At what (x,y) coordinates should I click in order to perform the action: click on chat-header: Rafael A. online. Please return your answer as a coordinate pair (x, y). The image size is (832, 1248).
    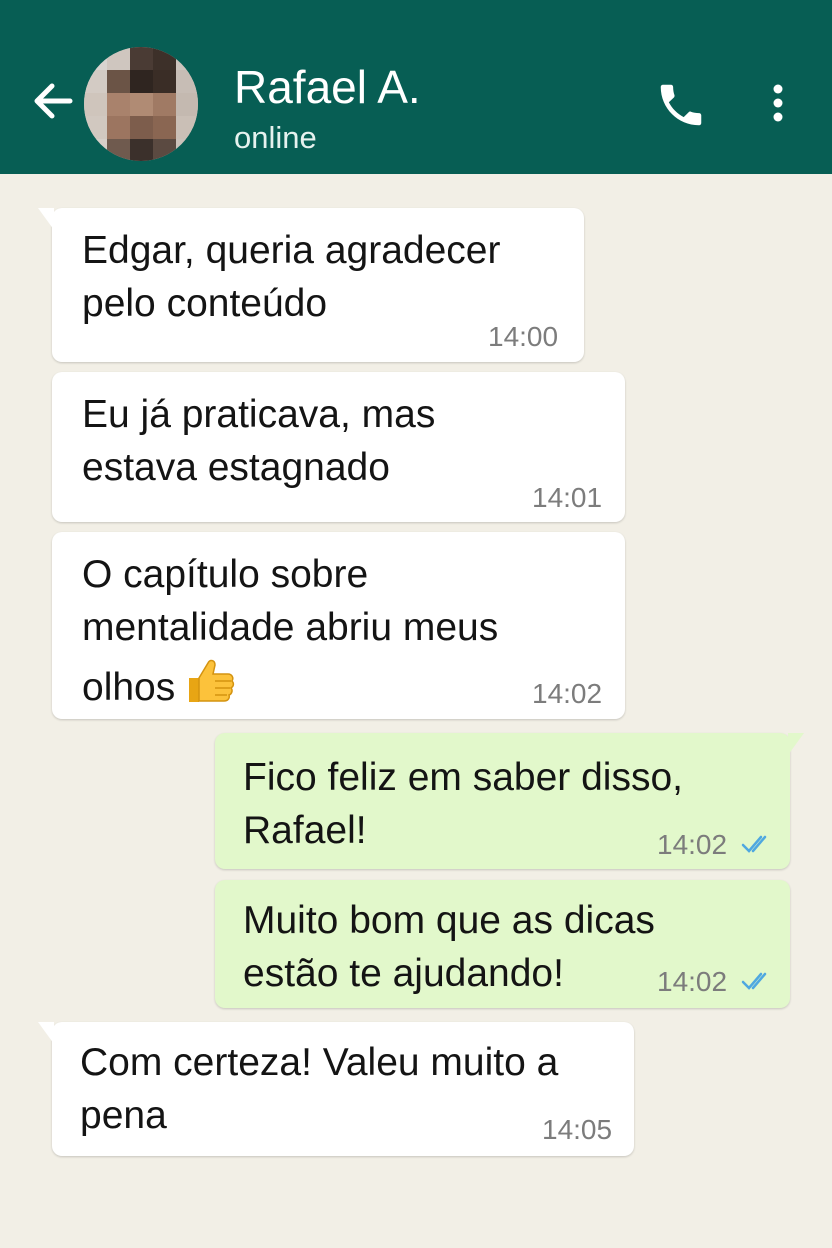
    Looking at the image, I should click on (416, 87).